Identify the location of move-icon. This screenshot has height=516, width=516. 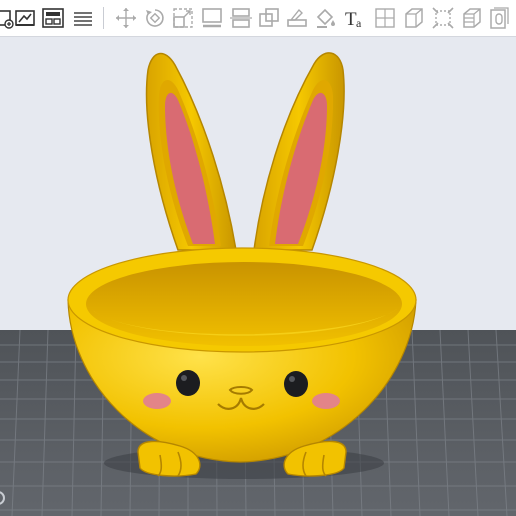
(126, 18).